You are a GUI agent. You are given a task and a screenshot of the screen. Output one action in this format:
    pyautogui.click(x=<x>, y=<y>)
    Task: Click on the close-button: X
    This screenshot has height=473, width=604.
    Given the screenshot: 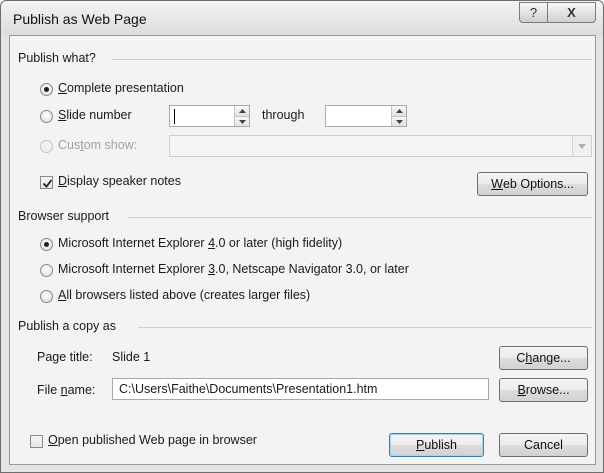 What is the action you would take?
    pyautogui.click(x=571, y=12)
    